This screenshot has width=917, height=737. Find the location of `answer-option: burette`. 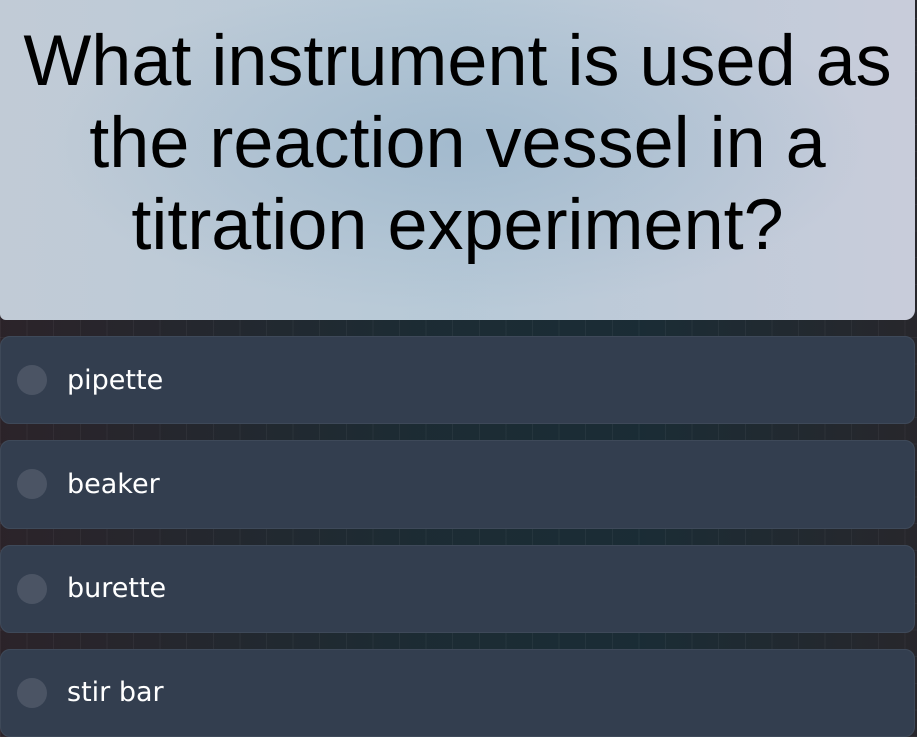

answer-option: burette is located at coordinates (457, 588).